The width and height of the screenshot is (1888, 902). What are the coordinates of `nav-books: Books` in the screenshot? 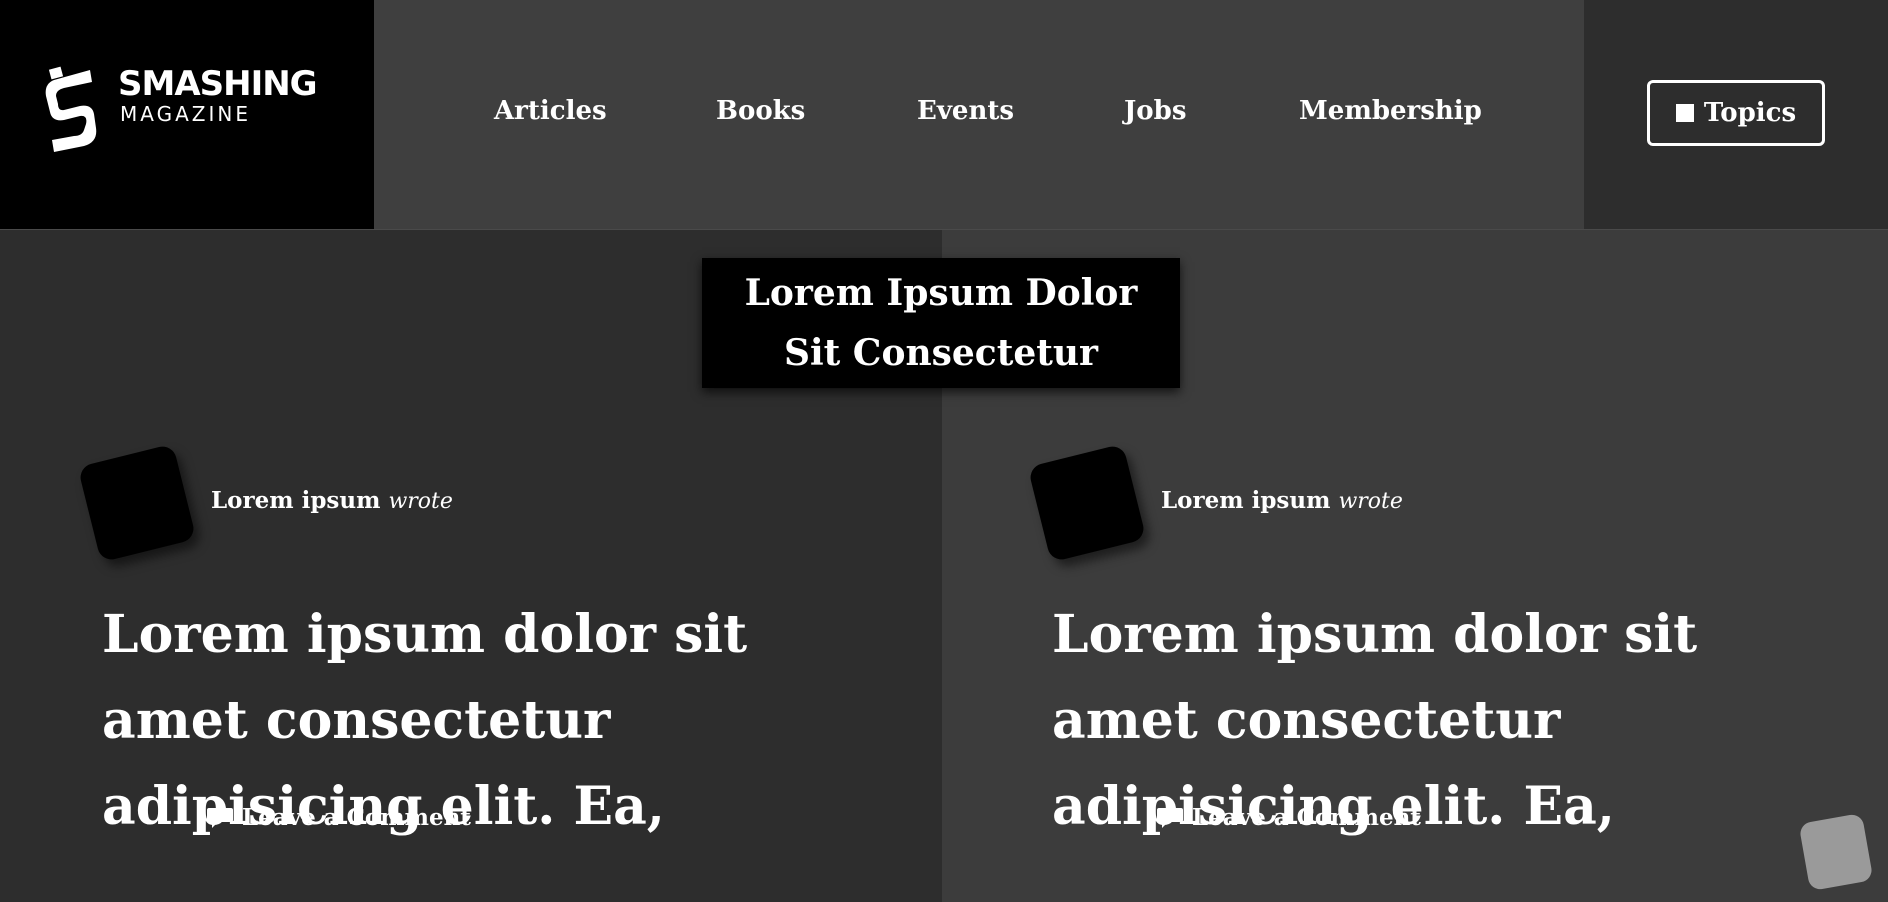 It's located at (760, 111).